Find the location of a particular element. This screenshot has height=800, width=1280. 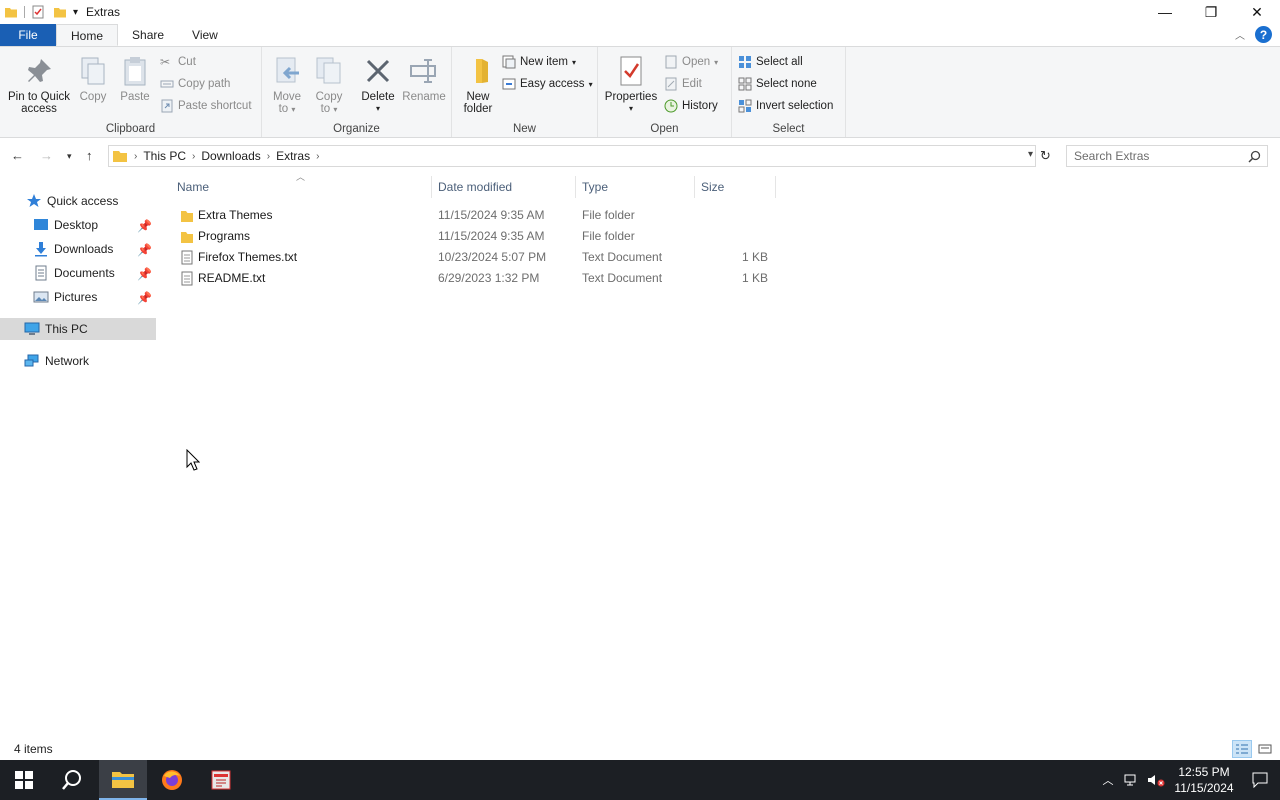

new-item-button: New item ▾ is located at coordinates (539, 62).